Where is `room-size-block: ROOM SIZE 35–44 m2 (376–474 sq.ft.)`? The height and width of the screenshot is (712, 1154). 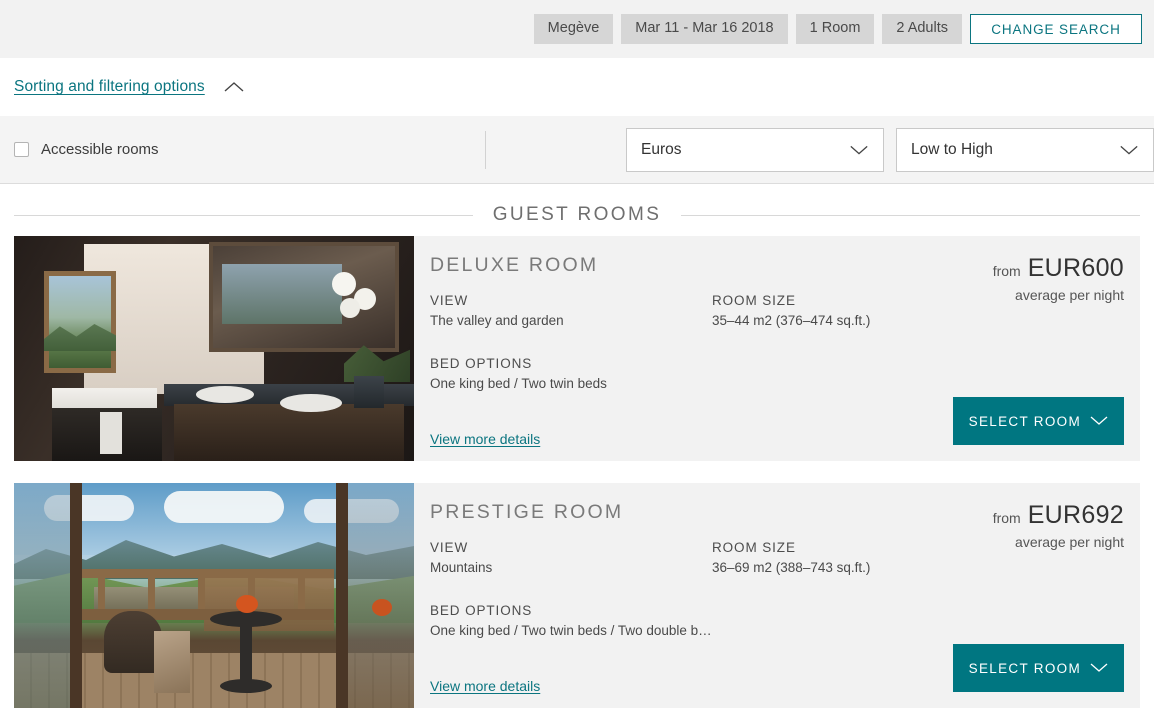 room-size-block: ROOM SIZE 35–44 m2 (376–474 sq.ft.) is located at coordinates (853, 317).